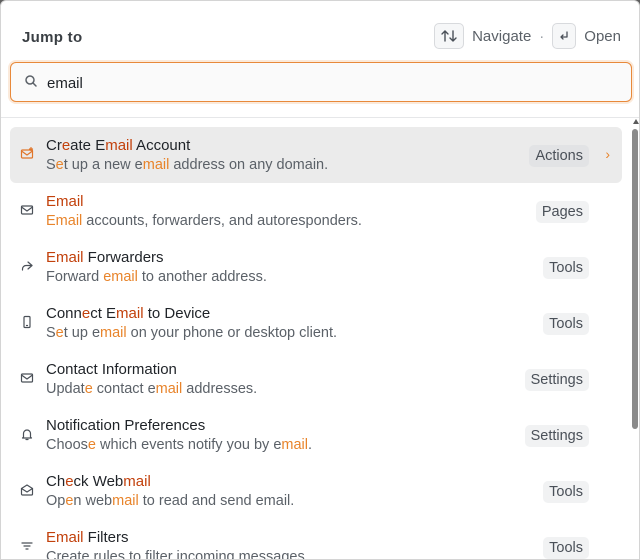  What do you see at coordinates (559, 156) in the screenshot?
I see `category-badge: Actions` at bounding box center [559, 156].